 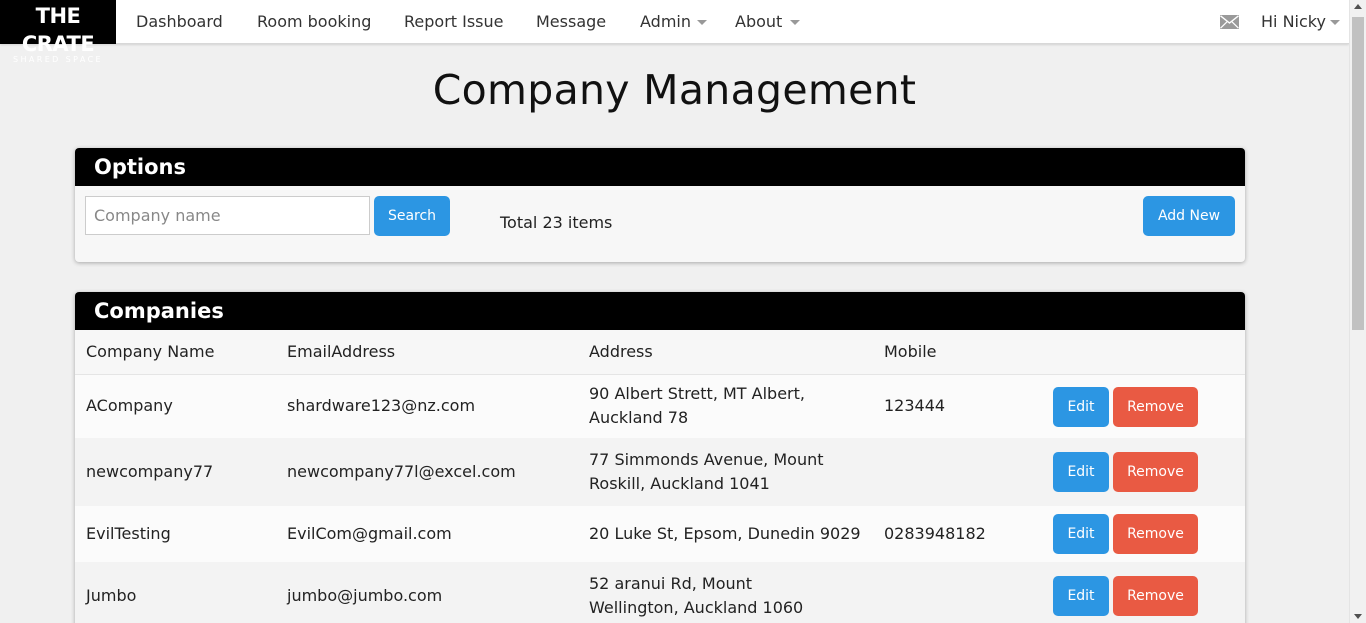 I want to click on column-header-actions, so click(x=1149, y=352).